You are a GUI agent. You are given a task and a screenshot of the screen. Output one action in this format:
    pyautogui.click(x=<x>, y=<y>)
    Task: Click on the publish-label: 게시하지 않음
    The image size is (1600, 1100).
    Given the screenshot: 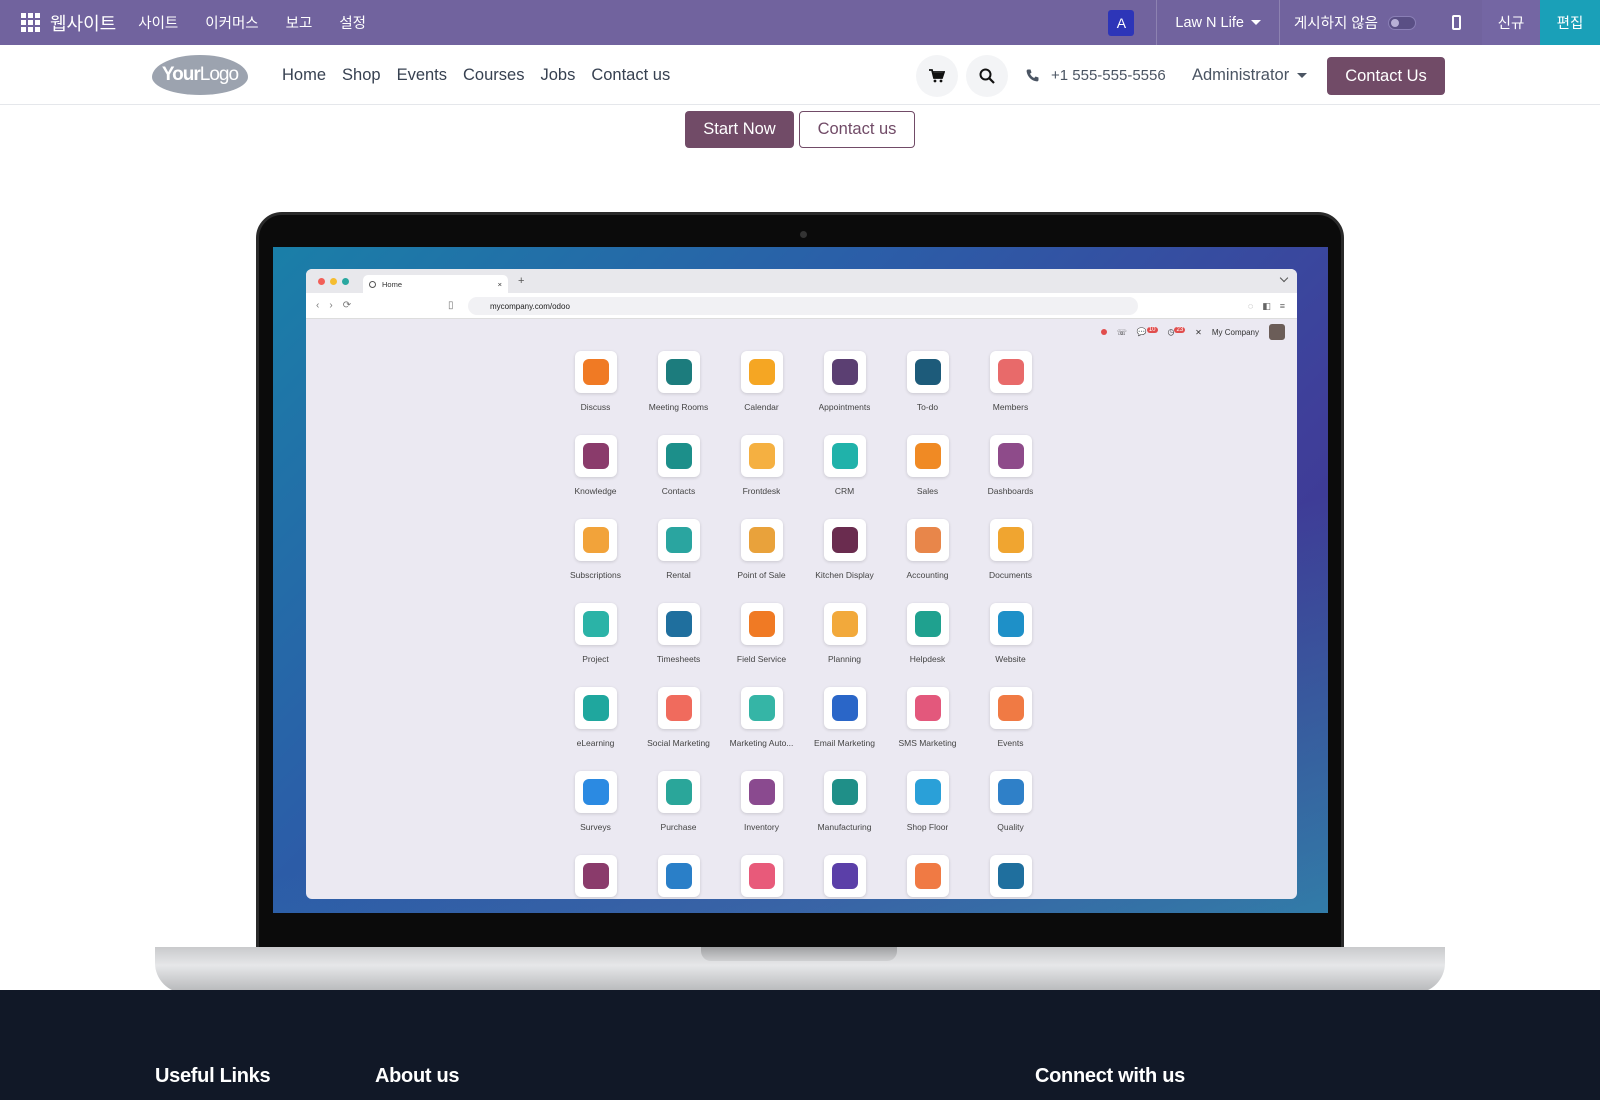 What is the action you would take?
    pyautogui.click(x=1335, y=24)
    